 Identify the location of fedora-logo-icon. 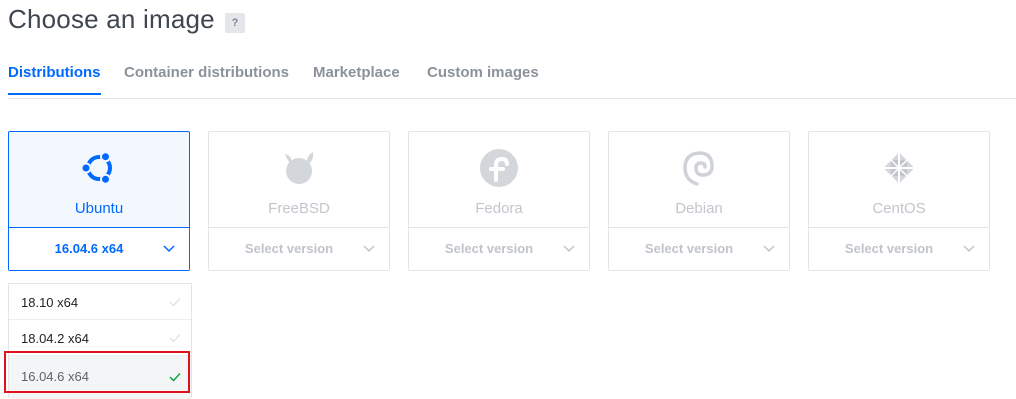
(499, 168).